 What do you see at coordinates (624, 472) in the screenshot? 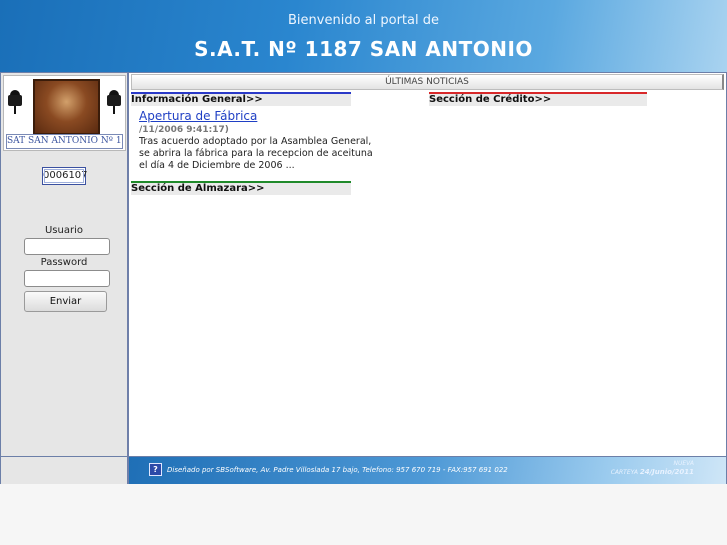
I see `footer-line2: CARTEYA` at bounding box center [624, 472].